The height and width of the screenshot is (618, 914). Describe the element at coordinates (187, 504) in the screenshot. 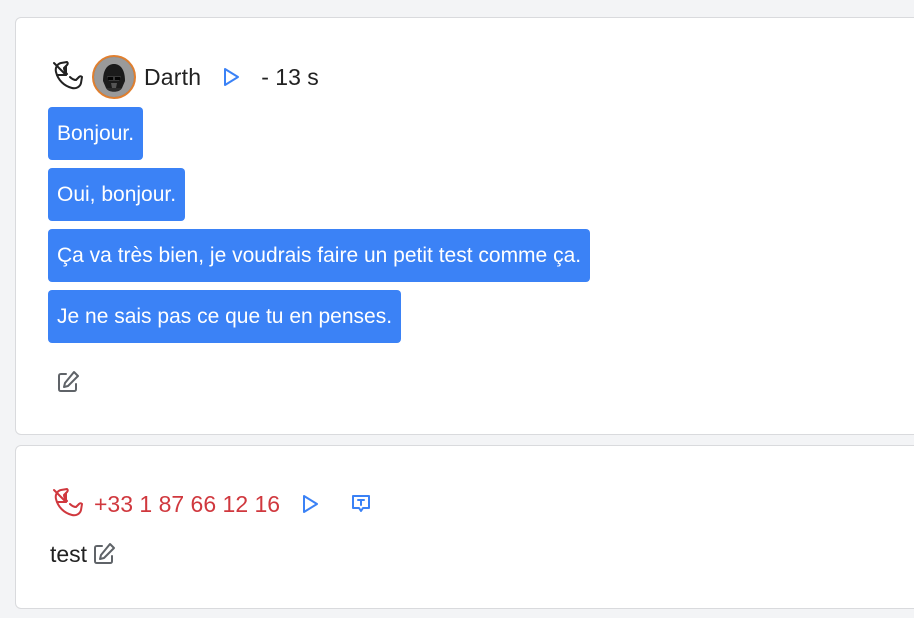

I see `caller-phone-number: +33 1 87 66 12 16` at that location.